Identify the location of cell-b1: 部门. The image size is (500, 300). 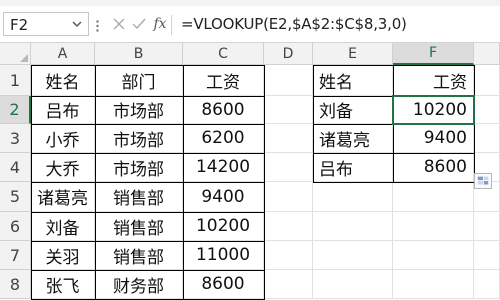
(139, 80).